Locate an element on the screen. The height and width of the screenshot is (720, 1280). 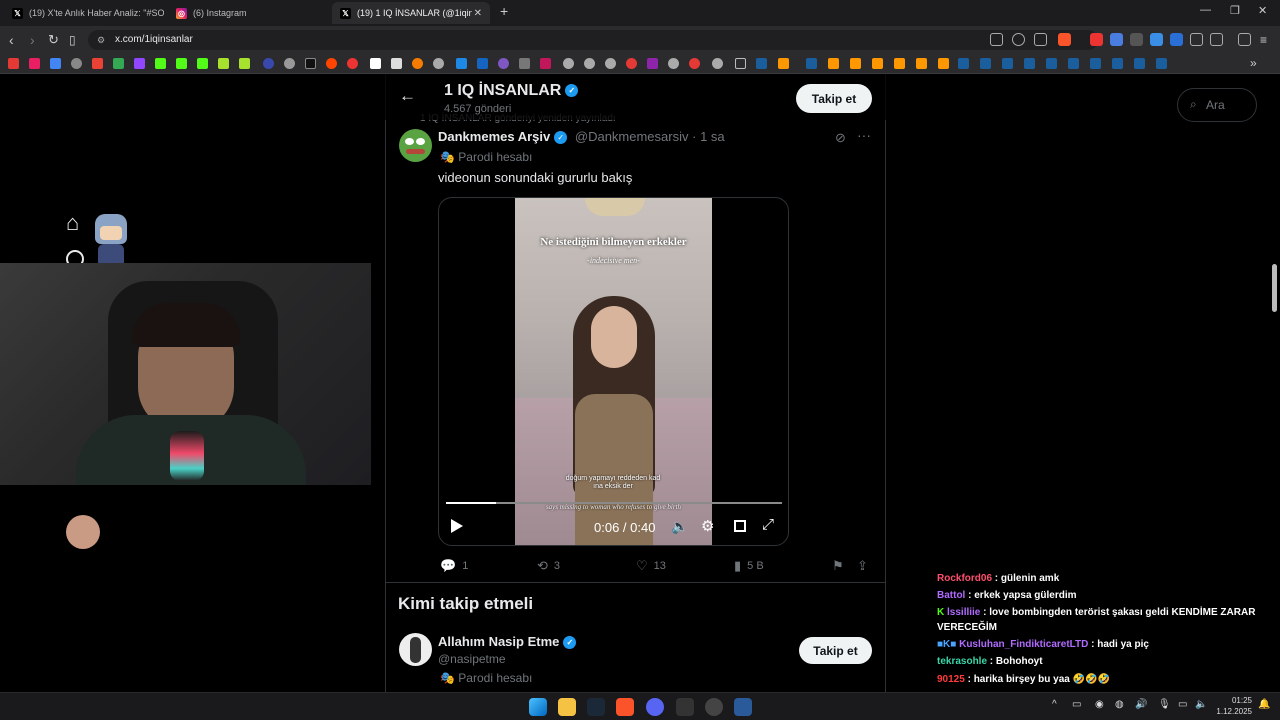
minimize-icon: — is located at coordinates (1205, 10).